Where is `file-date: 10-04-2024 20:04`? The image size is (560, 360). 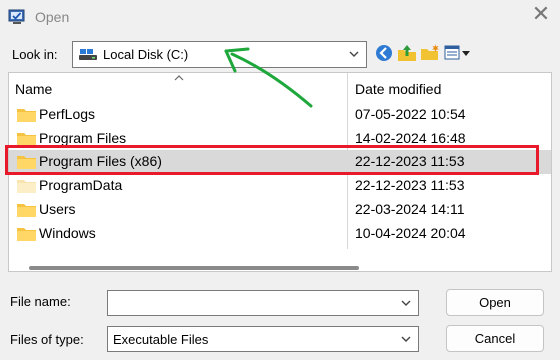 file-date: 10-04-2024 20:04 is located at coordinates (410, 233).